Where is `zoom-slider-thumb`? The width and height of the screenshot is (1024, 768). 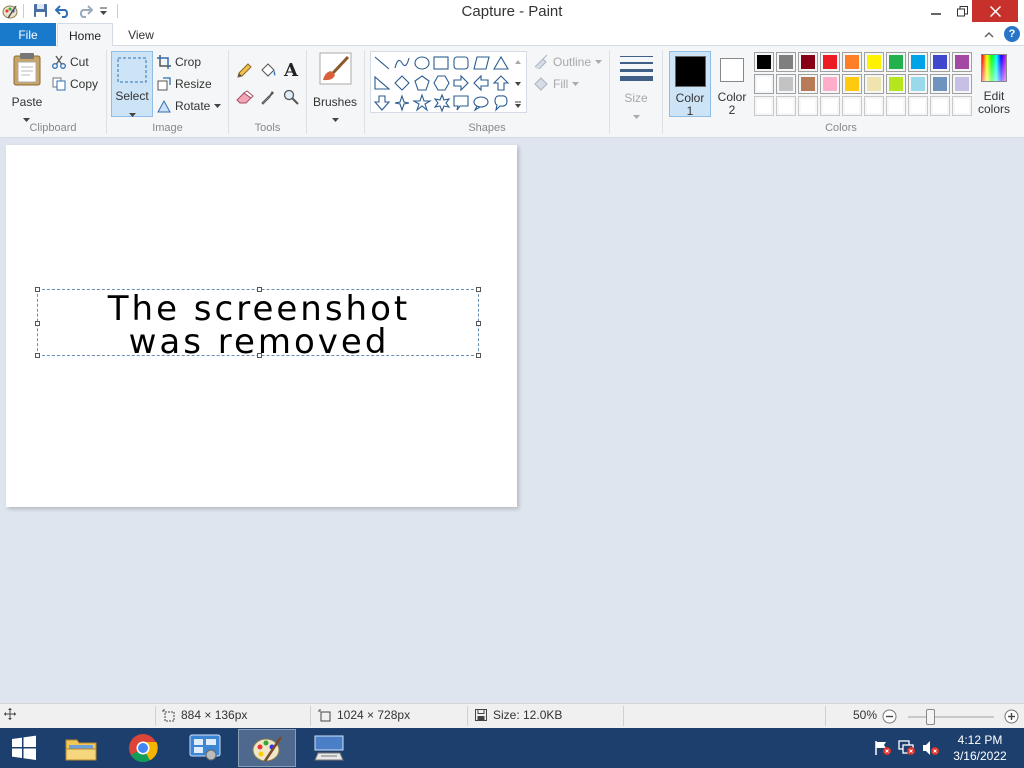
zoom-slider-thumb is located at coordinates (930, 717).